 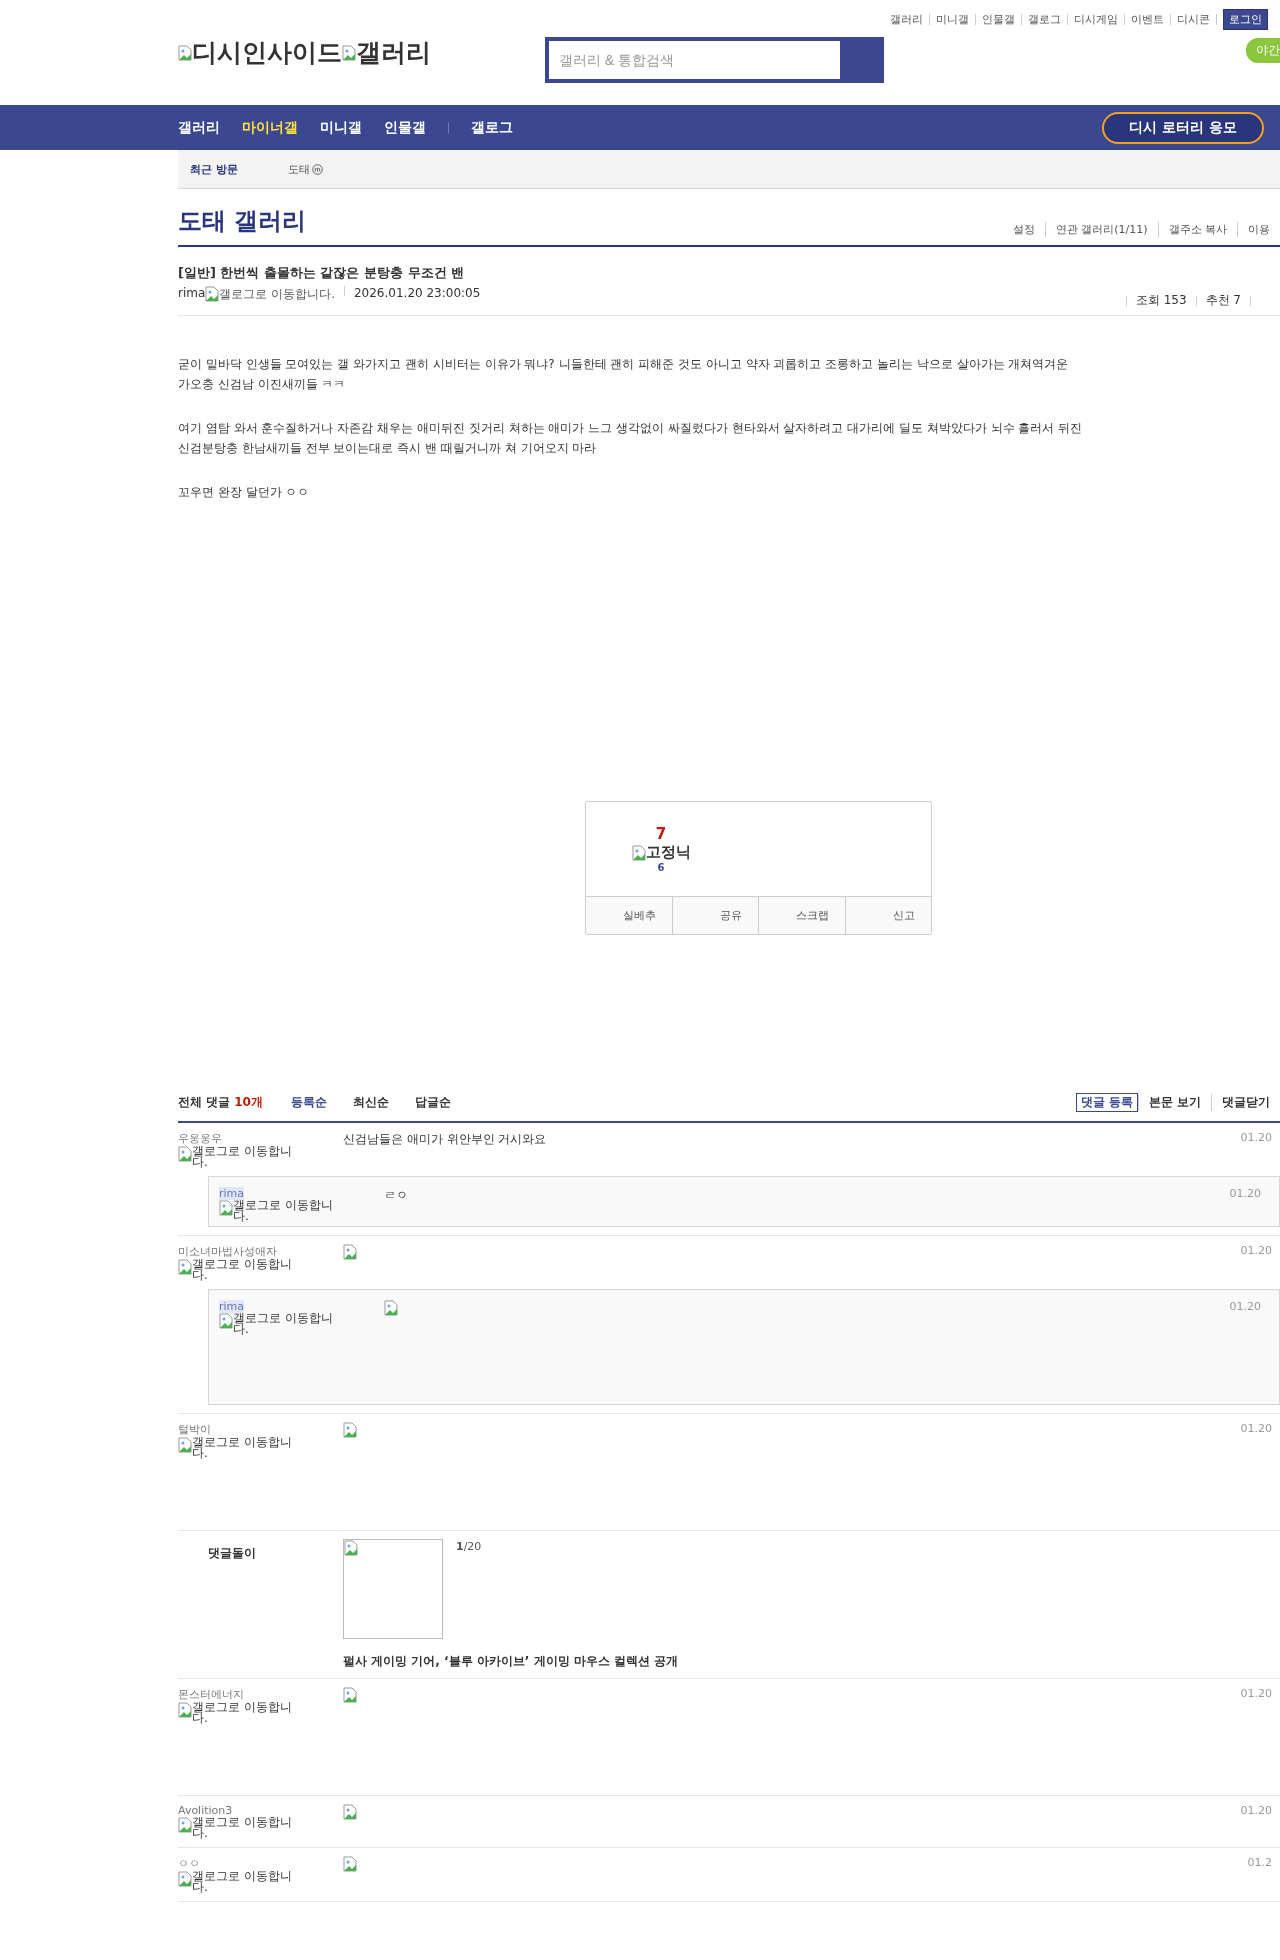 I want to click on comment-total-label: 전체 댓글, so click(x=204, y=1102).